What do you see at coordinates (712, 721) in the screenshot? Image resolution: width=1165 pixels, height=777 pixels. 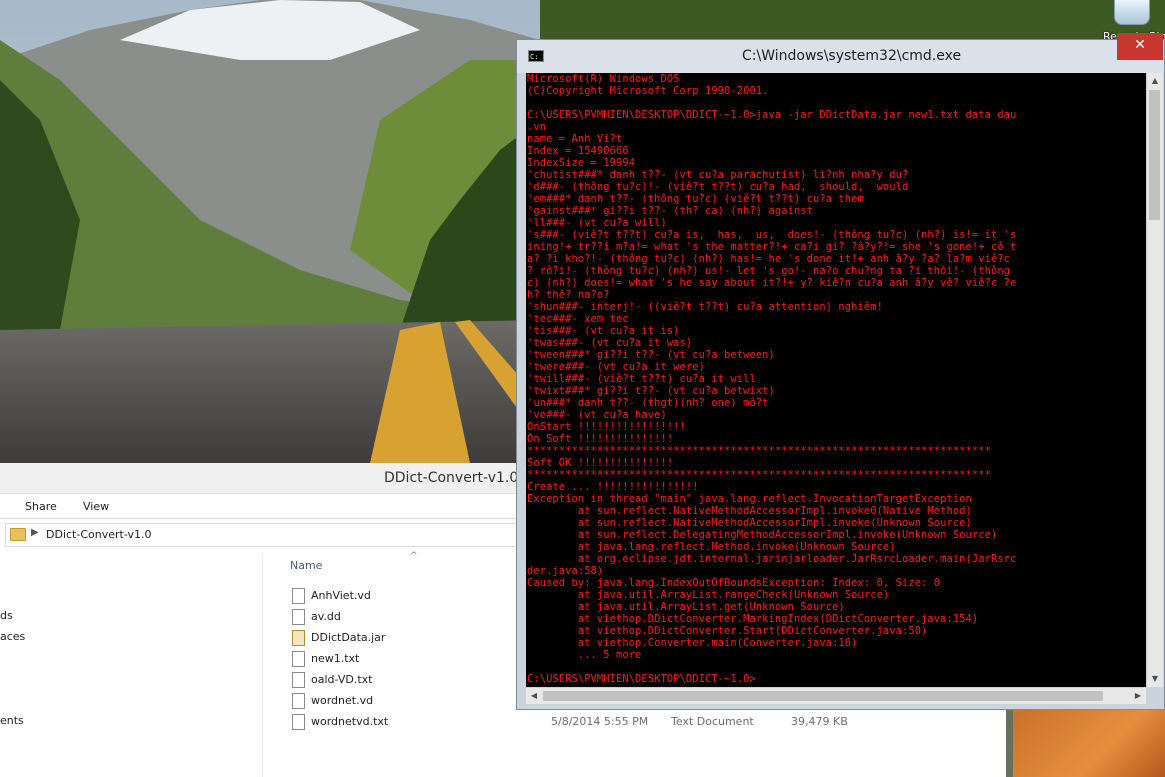 I see `file-type: Text Document` at bounding box center [712, 721].